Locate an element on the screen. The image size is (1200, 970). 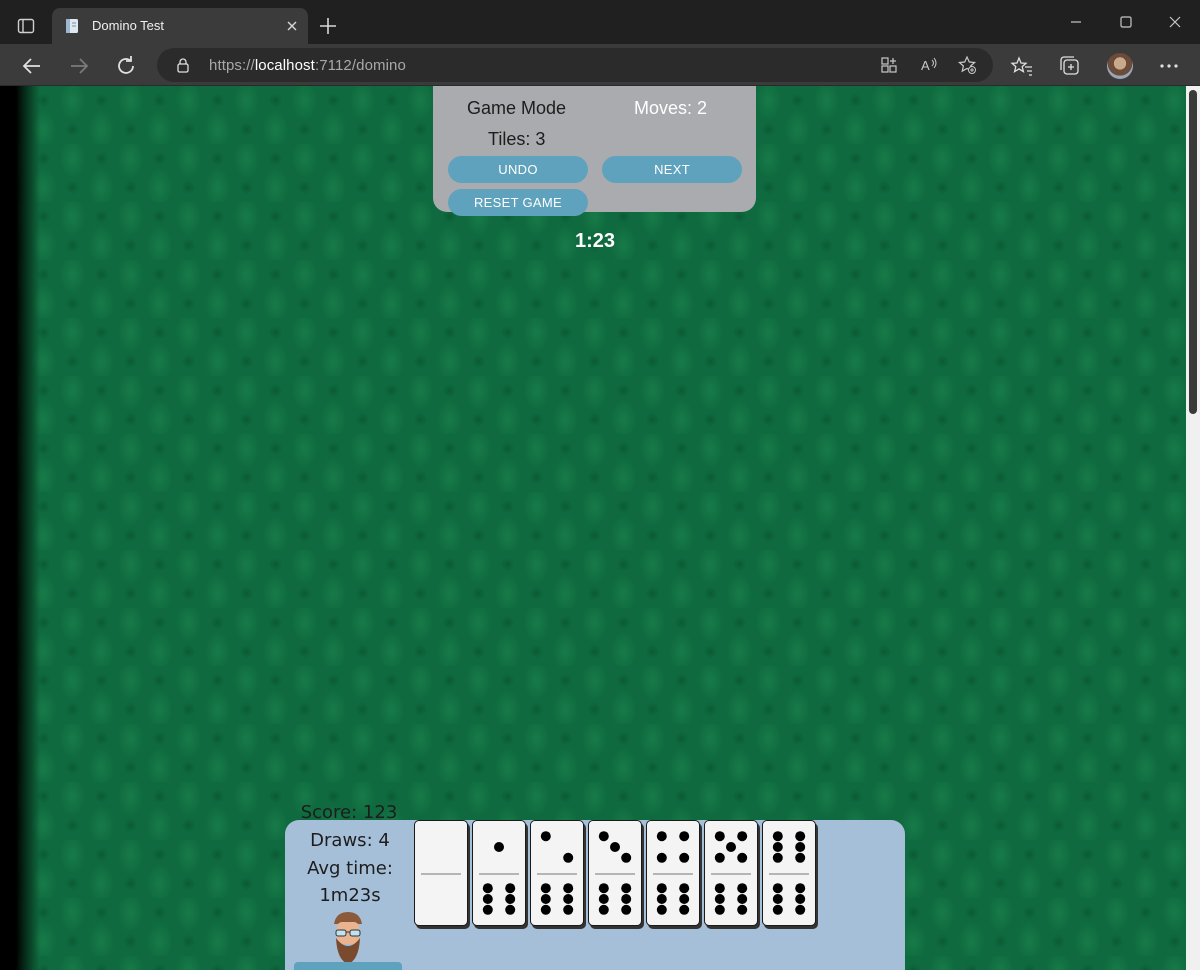
game-mode-label: Game Mode is located at coordinates (517, 108).